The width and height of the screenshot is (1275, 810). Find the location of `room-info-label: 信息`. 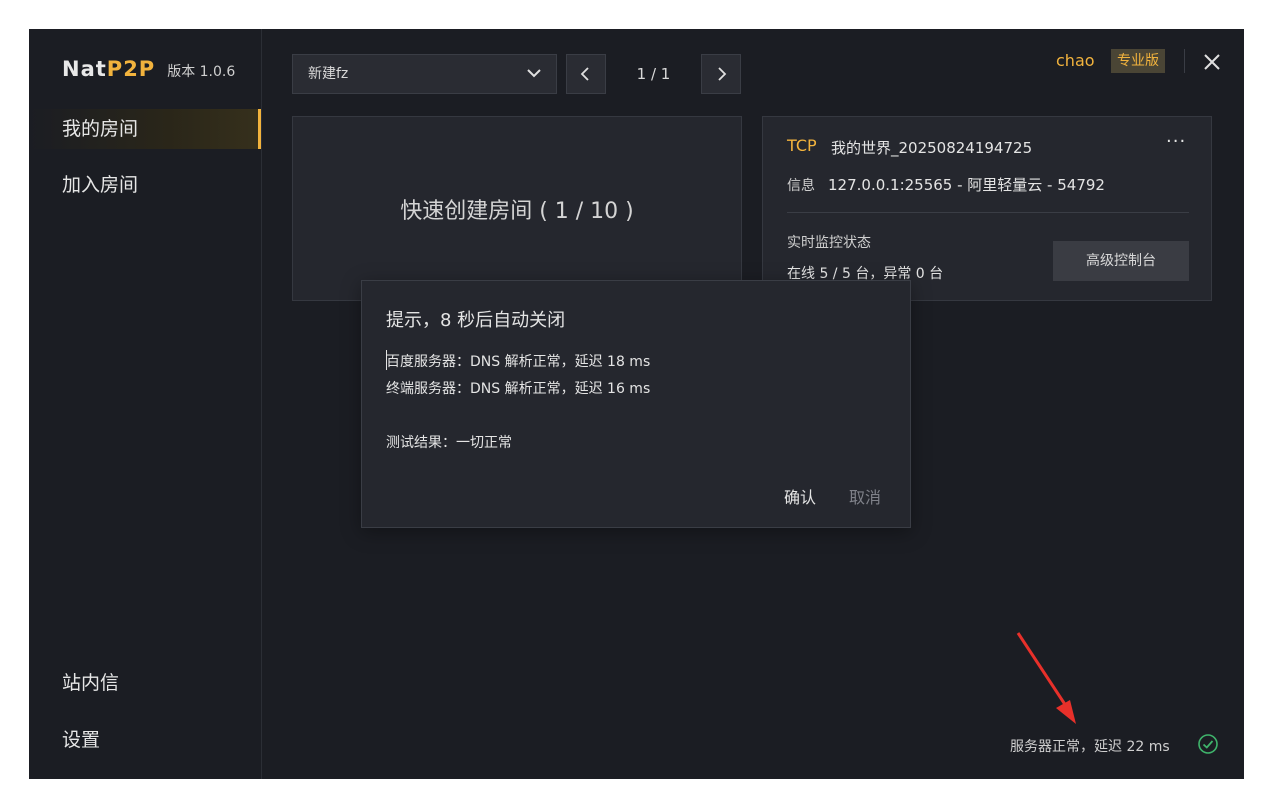

room-info-label: 信息 is located at coordinates (801, 186).